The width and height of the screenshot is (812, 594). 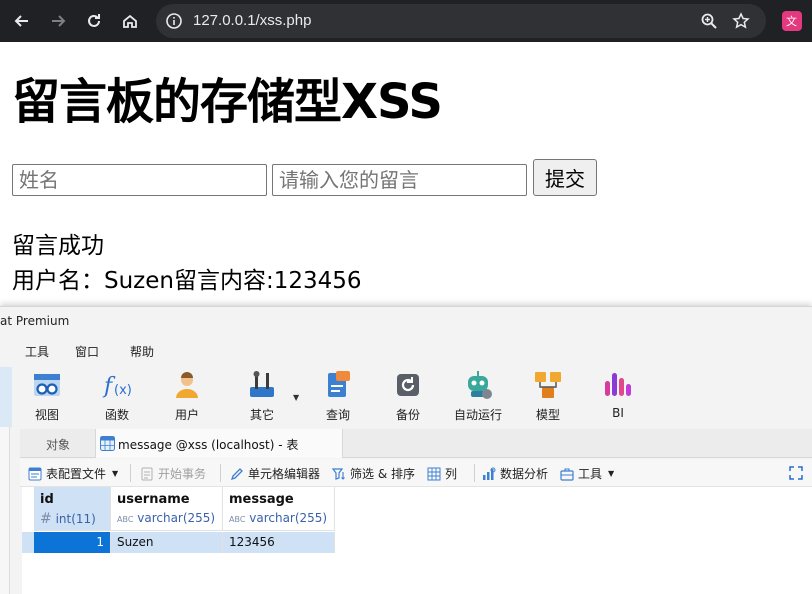 What do you see at coordinates (618, 397) in the screenshot?
I see `toolbar-bi-button: BI` at bounding box center [618, 397].